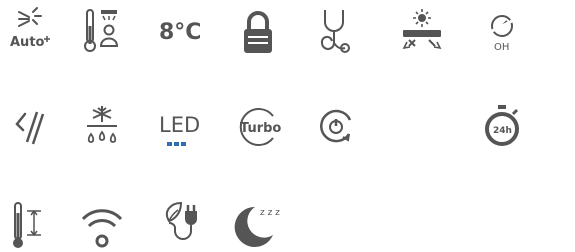 Image resolution: width=575 pixels, height=252 pixels. Describe the element at coordinates (180, 223) in the screenshot. I see `eco-plug-icon` at that location.